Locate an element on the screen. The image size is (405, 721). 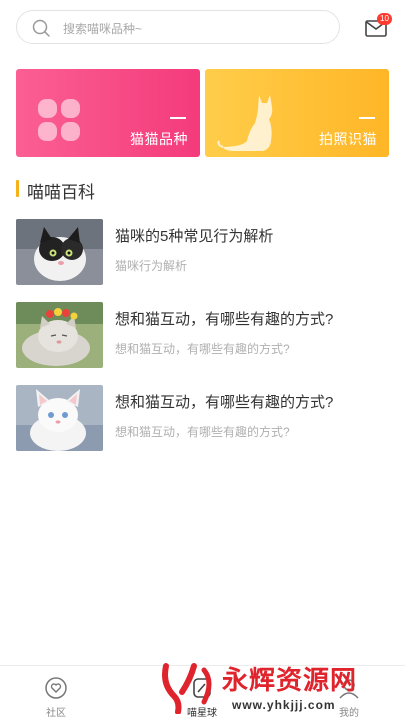
watermark: 永辉资源网 www.yhkjjj.com is located at coordinates (280, 688).